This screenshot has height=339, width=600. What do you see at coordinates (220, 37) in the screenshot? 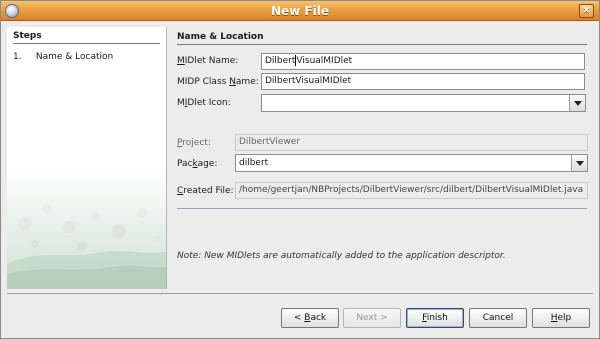
I see `section-title: Name & Location` at bounding box center [220, 37].